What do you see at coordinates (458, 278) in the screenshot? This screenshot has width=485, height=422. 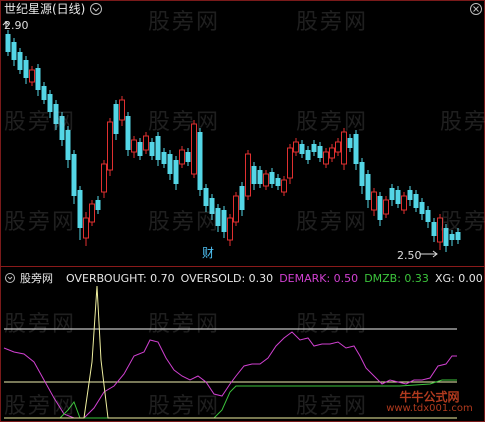 I see `indicator-param-4: XG: 0.00` at bounding box center [458, 278].